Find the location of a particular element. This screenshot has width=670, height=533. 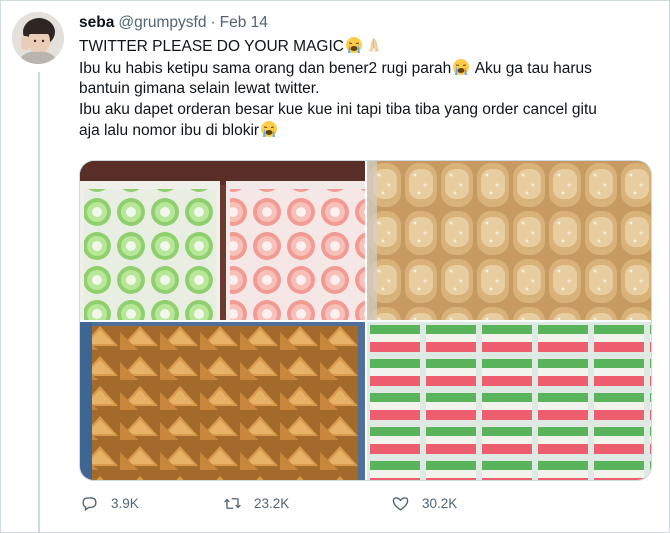

reply-button: 3.9K is located at coordinates (109, 503).